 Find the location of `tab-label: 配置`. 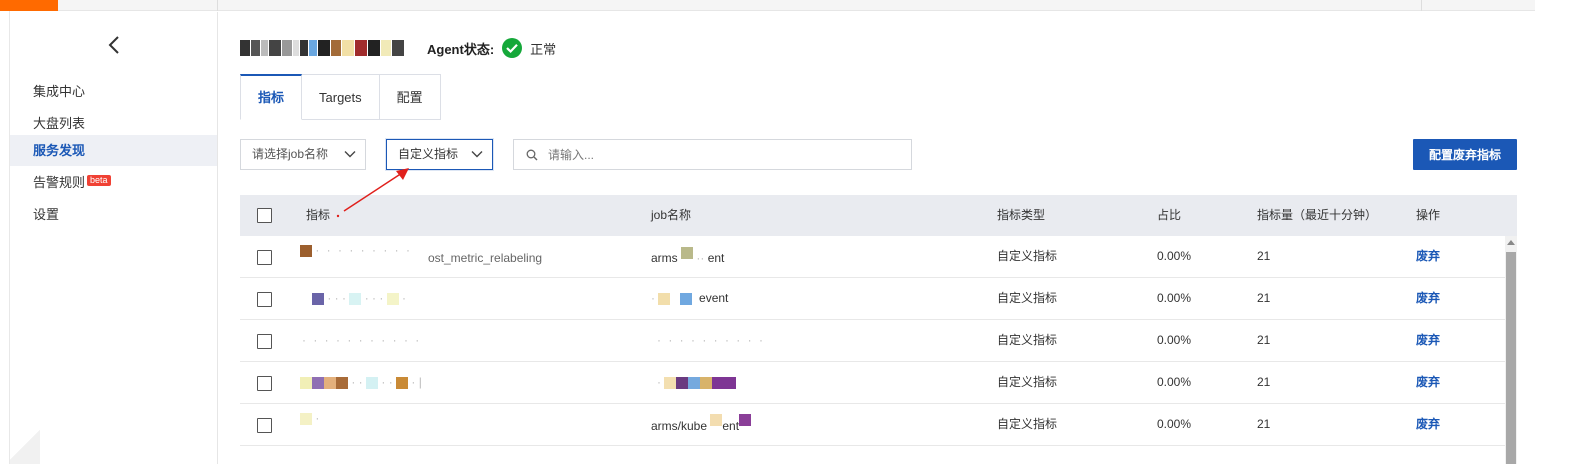

tab-label: 配置 is located at coordinates (409, 97).